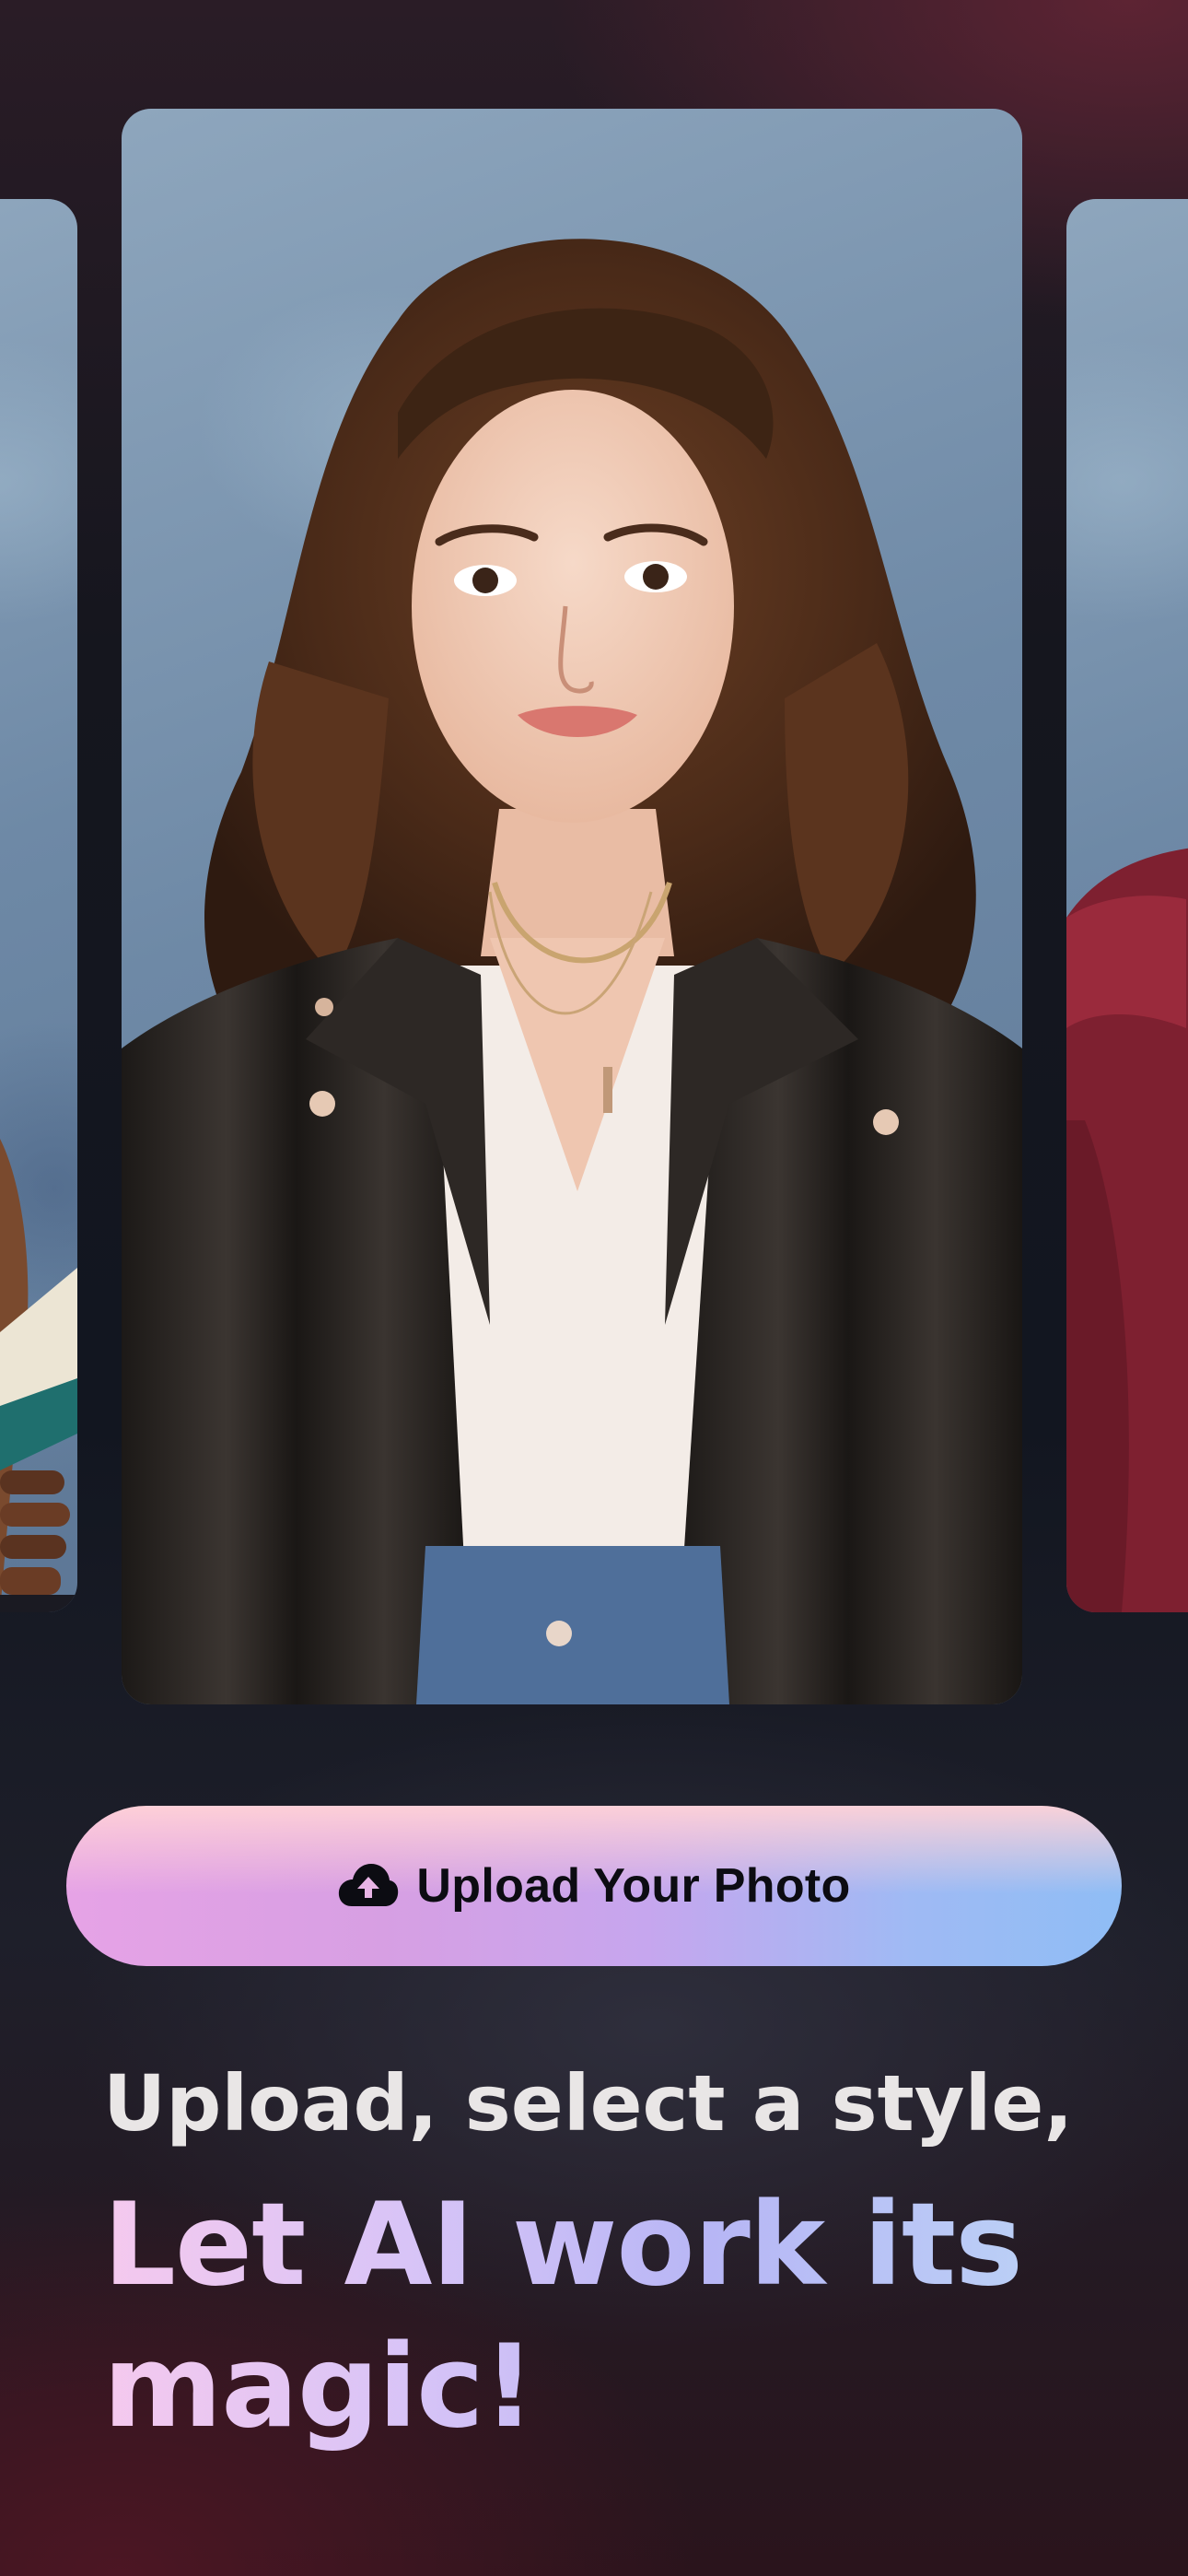  What do you see at coordinates (633, 1886) in the screenshot?
I see `upload-photo-button-label: Upload Your Photo` at bounding box center [633, 1886].